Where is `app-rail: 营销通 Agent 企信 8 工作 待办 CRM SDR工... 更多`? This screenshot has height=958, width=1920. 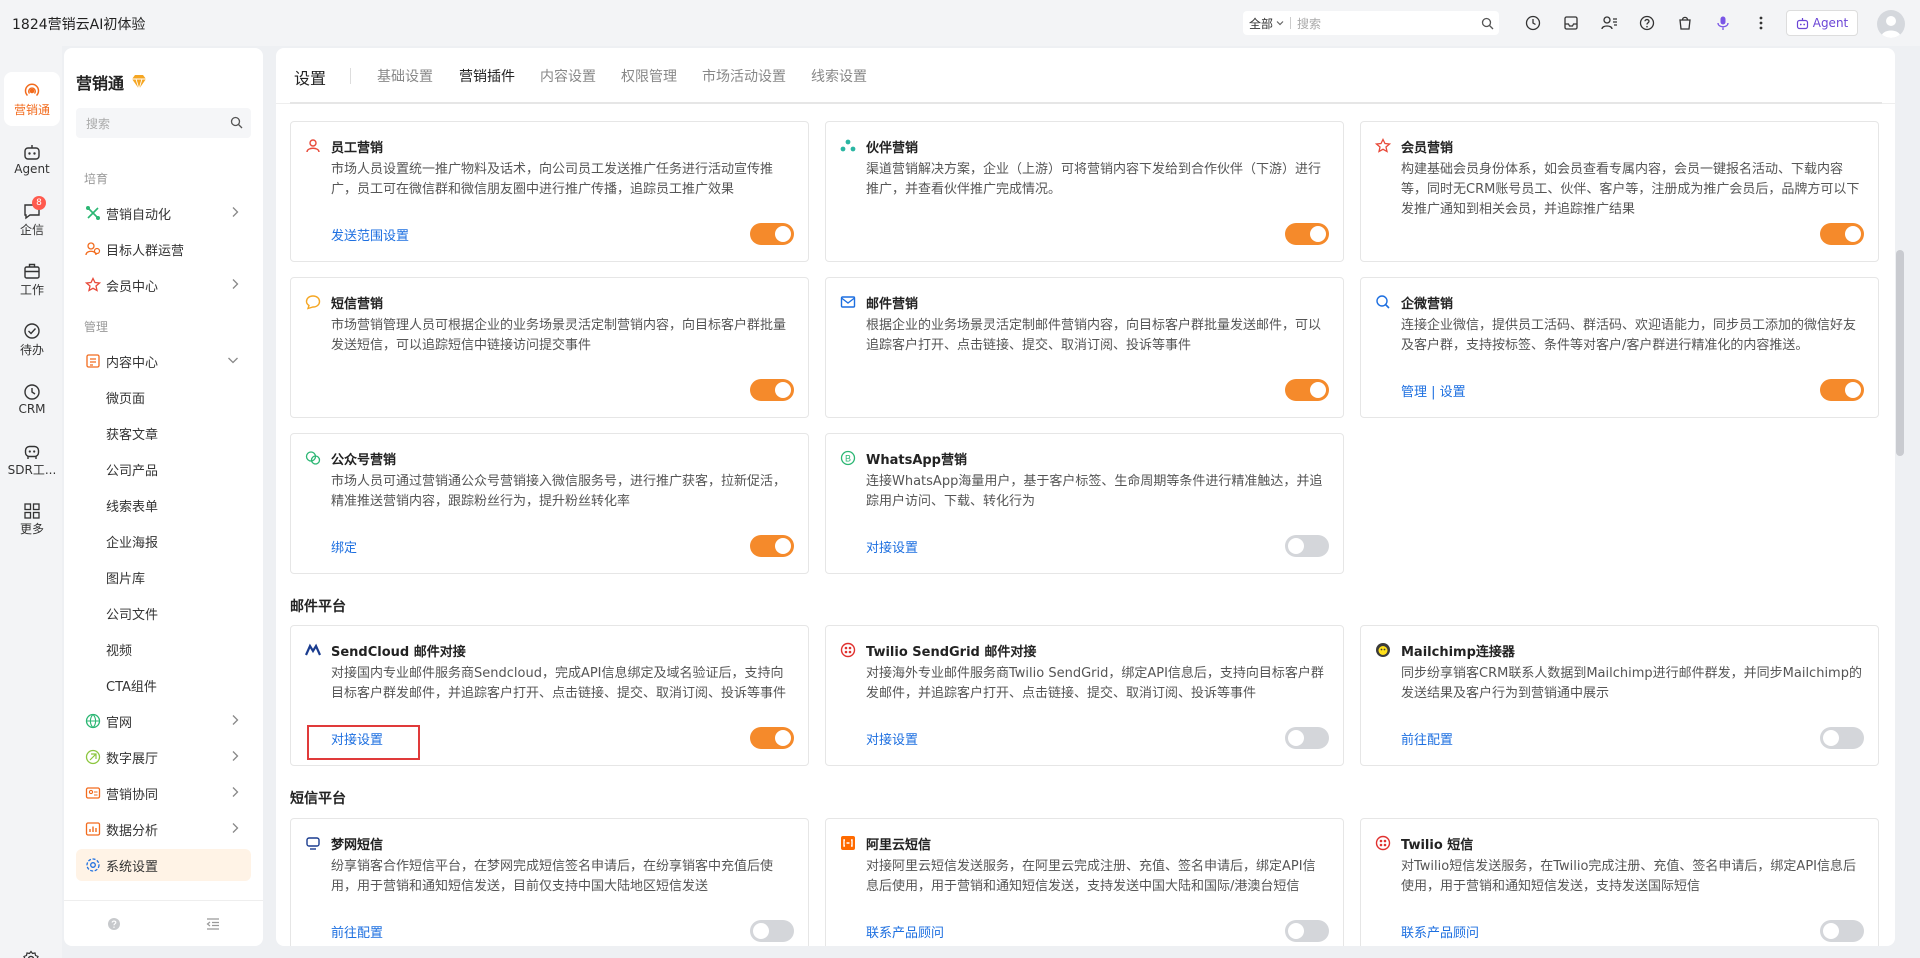
app-rail: 营销通 Agent 企信 8 工作 待办 CRM SDR工... 更多 is located at coordinates (31, 502).